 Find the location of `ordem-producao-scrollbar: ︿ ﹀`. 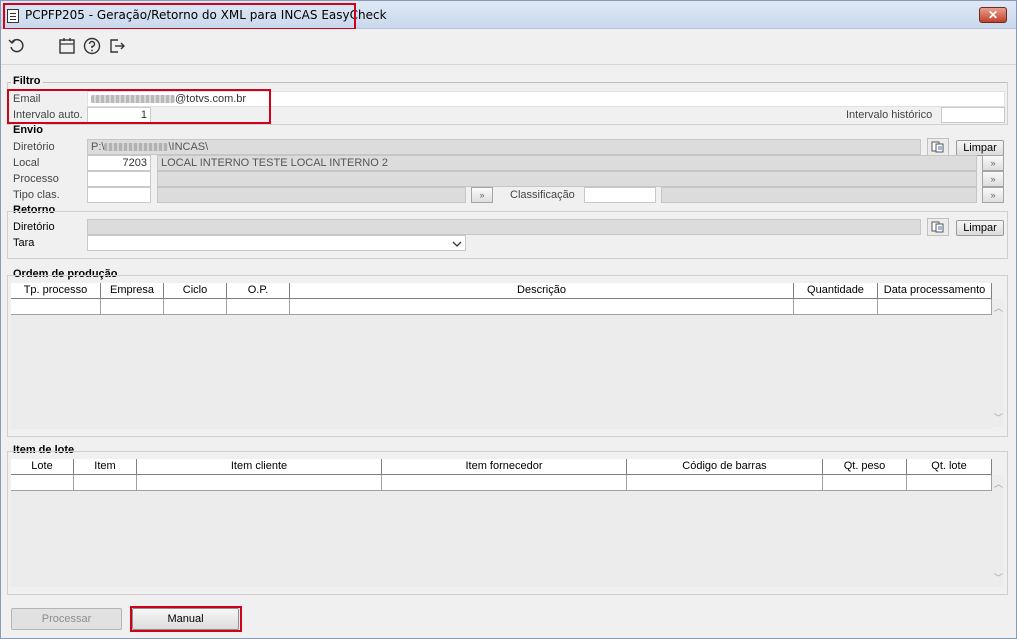

ordem-producao-scrollbar: ︿ ﹀ is located at coordinates (998, 363).